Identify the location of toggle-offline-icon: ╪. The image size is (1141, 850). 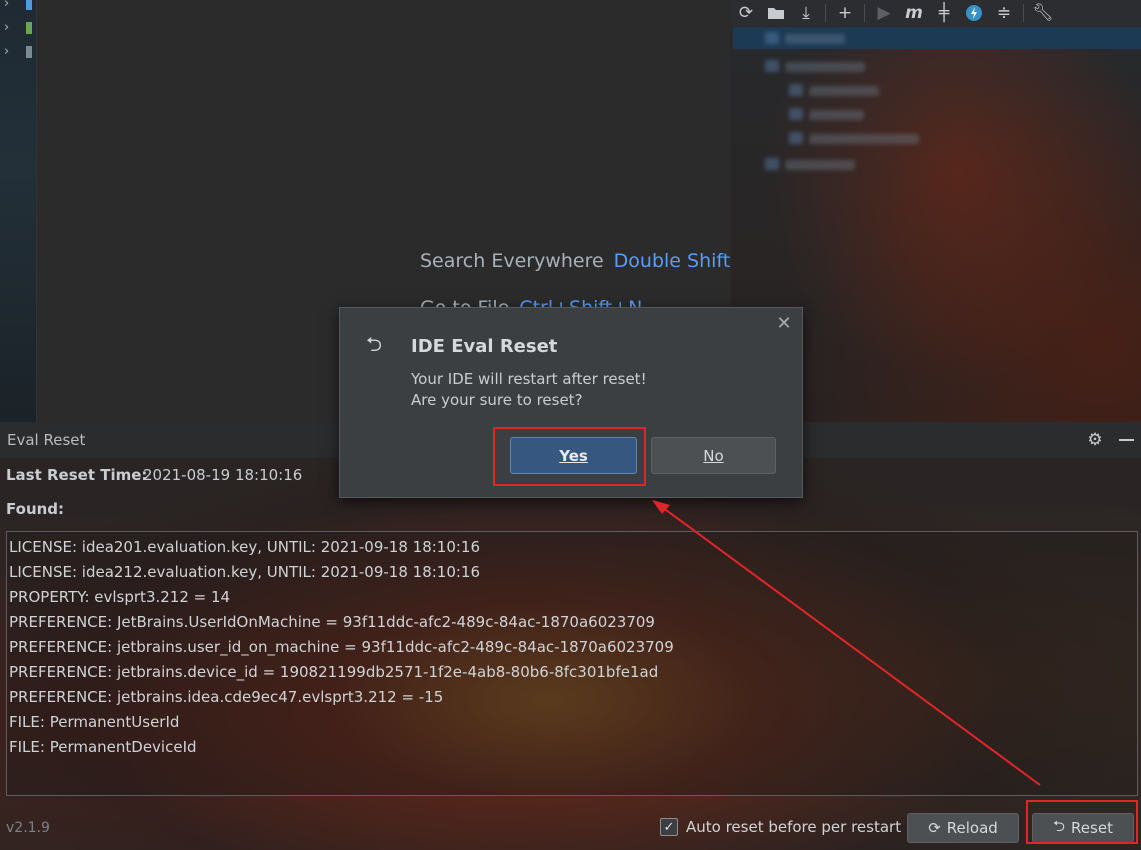
(944, 13).